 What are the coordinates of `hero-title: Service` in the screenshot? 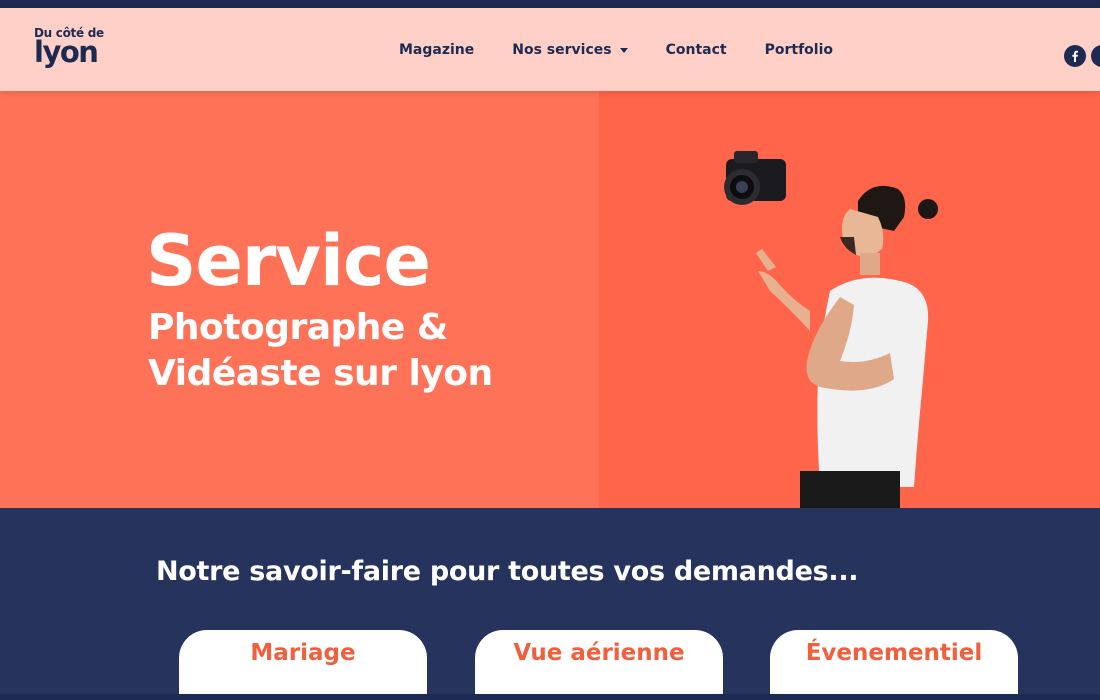 It's located at (288, 261).